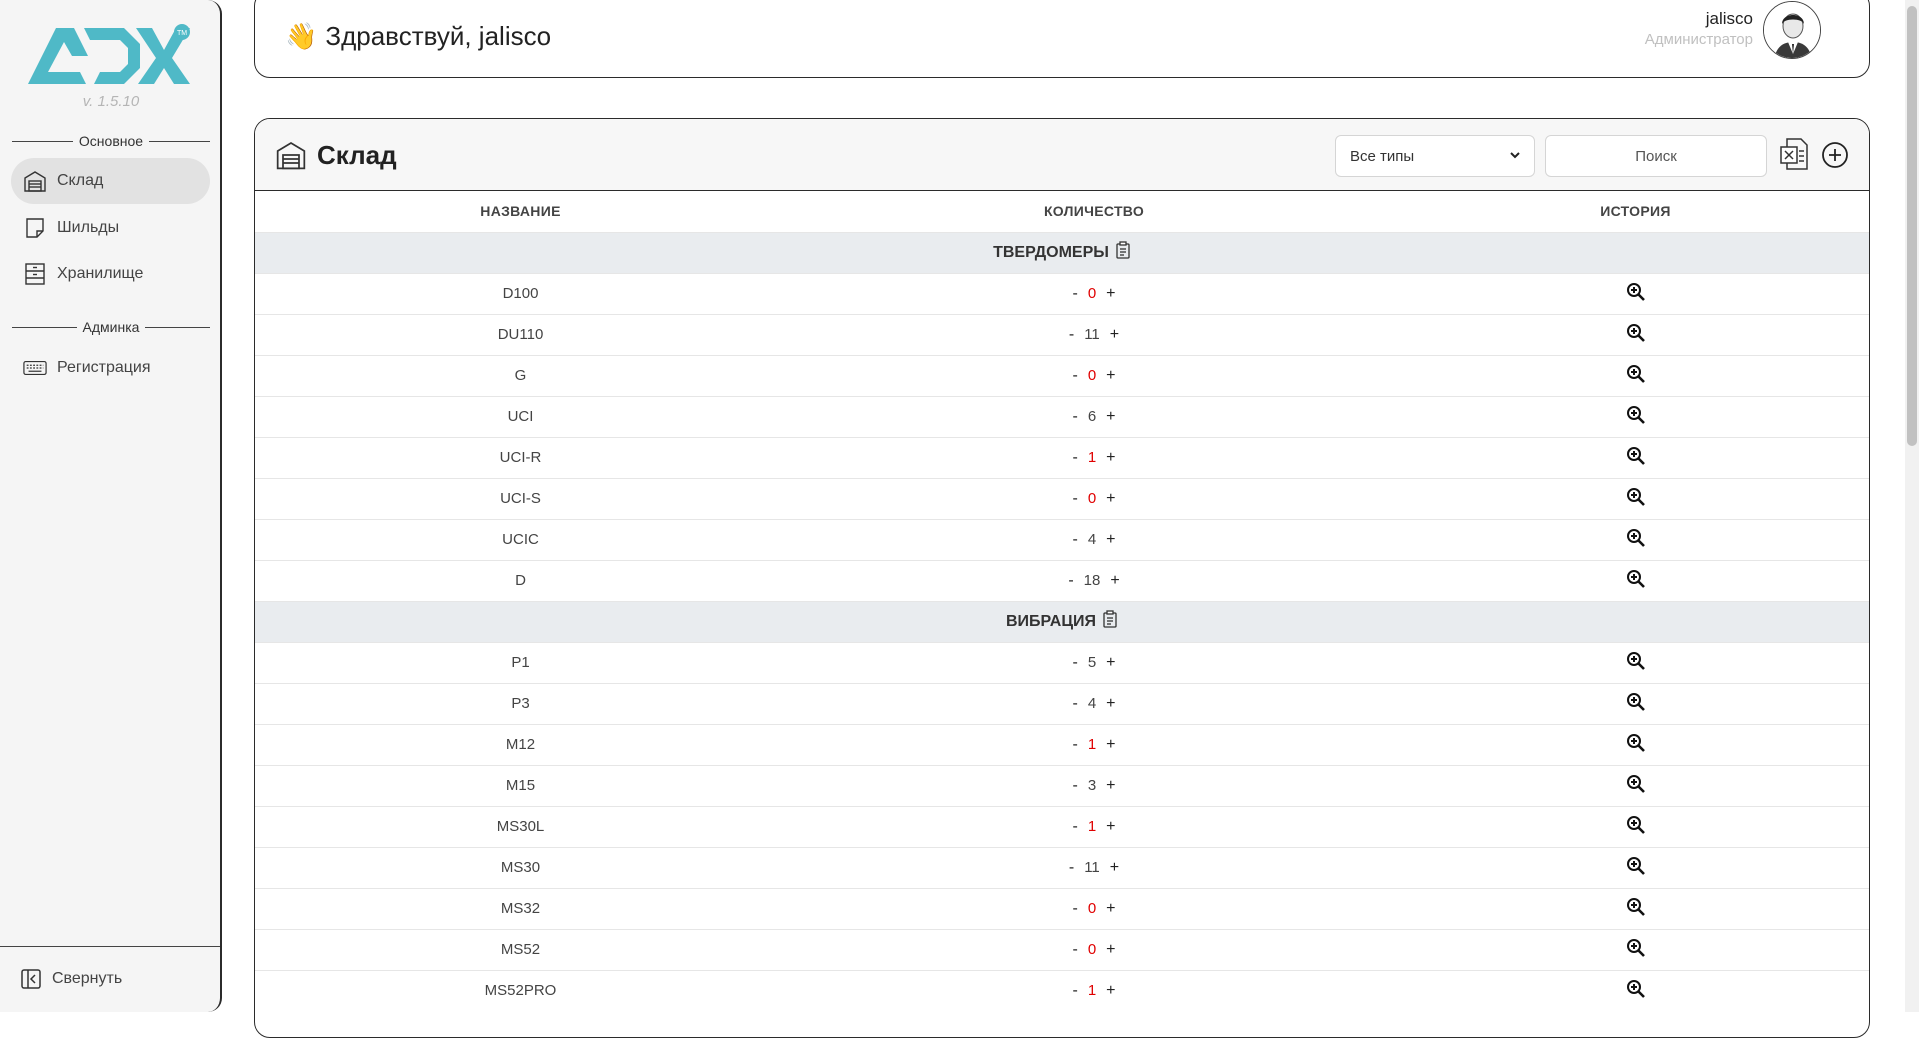 This screenshot has height=1038, width=1919. Describe the element at coordinates (1094, 662) in the screenshot. I see `quantity-cell: -5 +` at that location.